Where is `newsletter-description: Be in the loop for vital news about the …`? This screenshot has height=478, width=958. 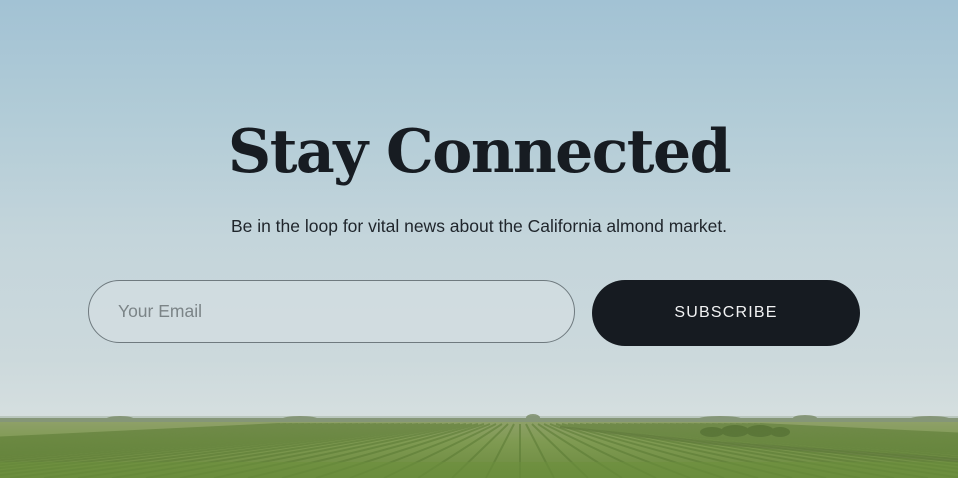
newsletter-description: Be in the loop for vital news about the … is located at coordinates (479, 226).